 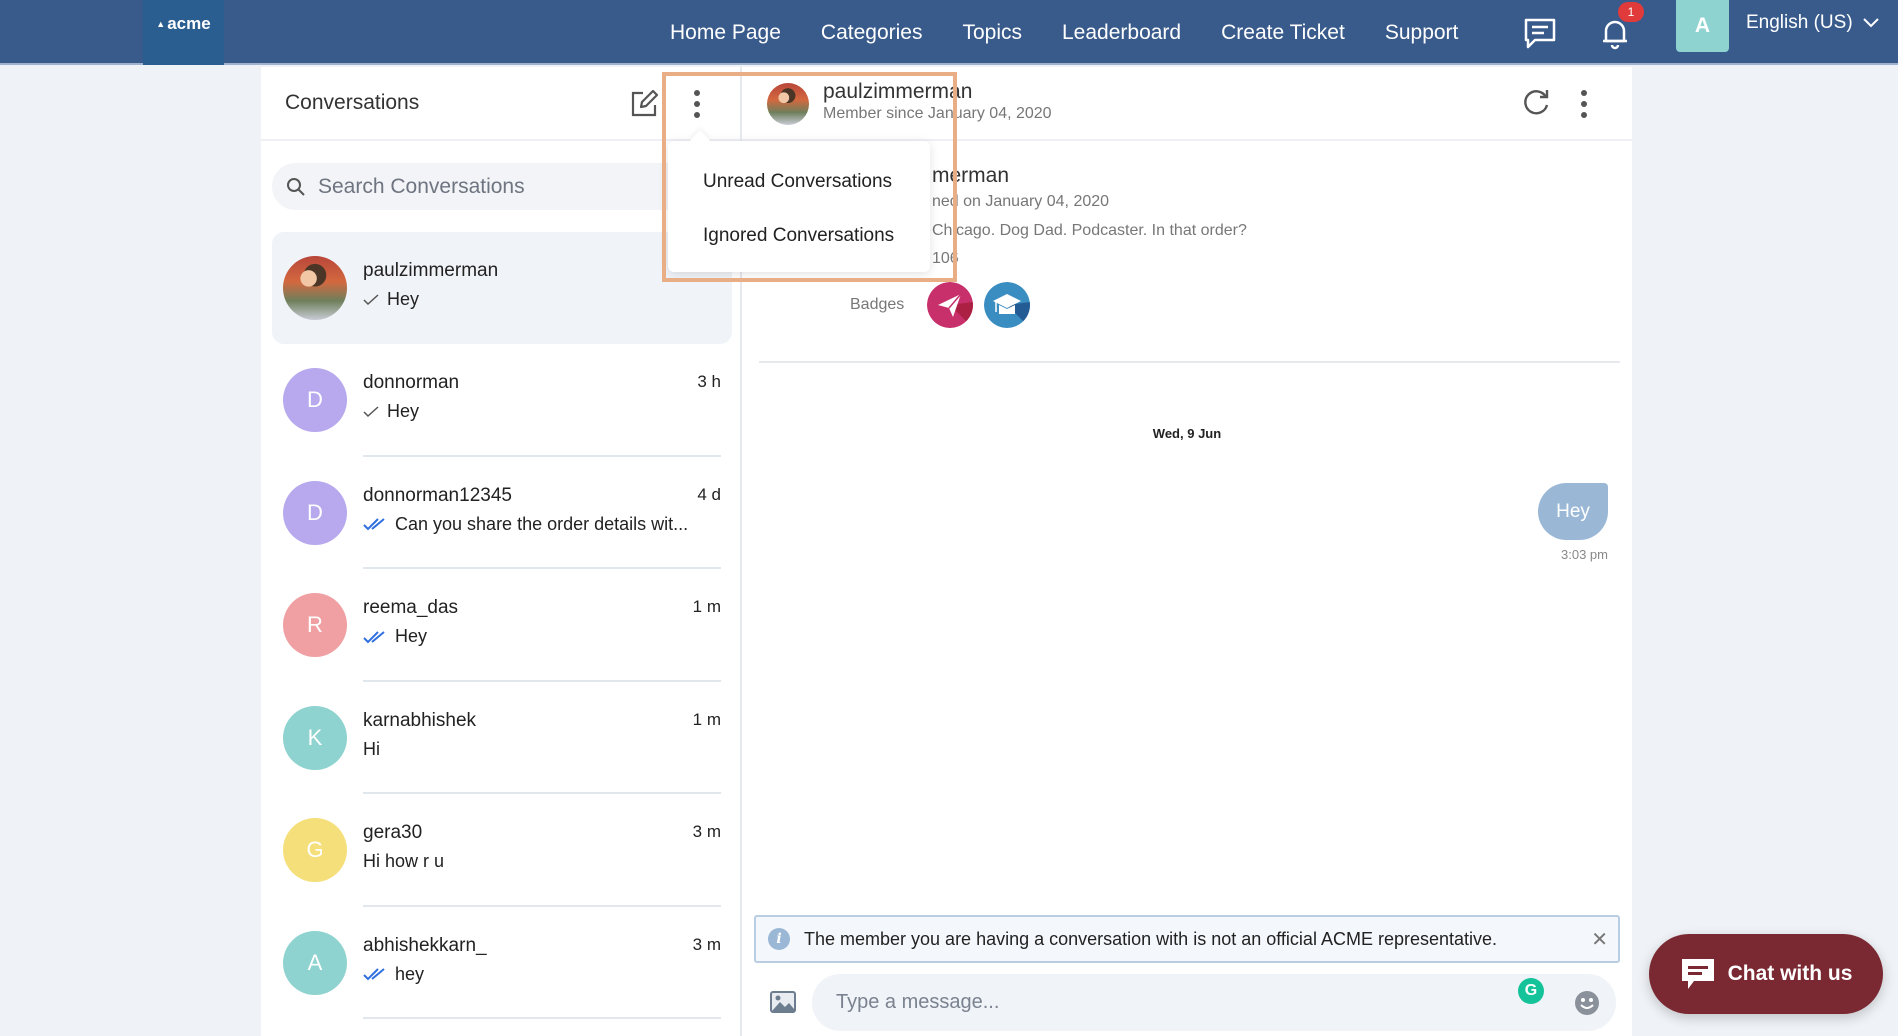 What do you see at coordinates (788, 104) in the screenshot?
I see `chat-avatar-photo` at bounding box center [788, 104].